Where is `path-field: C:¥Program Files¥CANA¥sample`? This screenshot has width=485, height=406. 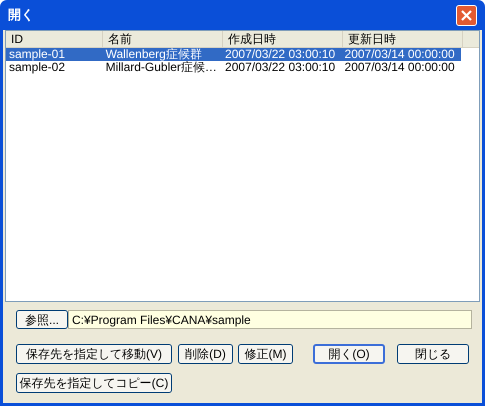
path-field: C:¥Program Files¥CANA¥sample is located at coordinates (270, 319).